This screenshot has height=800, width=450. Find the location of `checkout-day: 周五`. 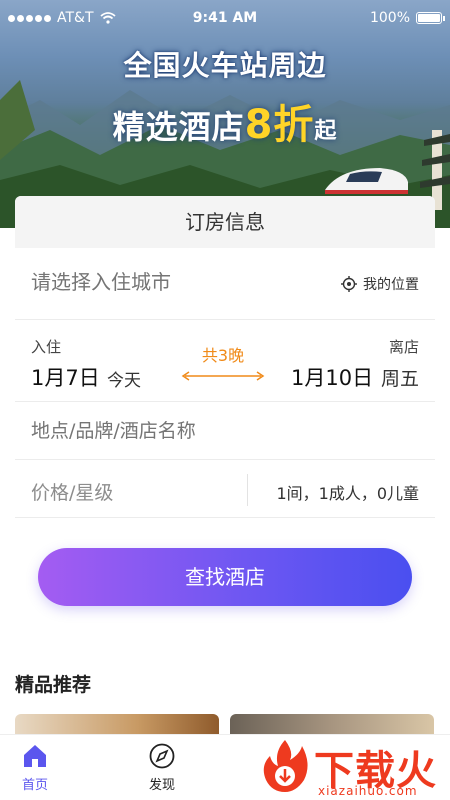

checkout-day: 周五 is located at coordinates (399, 379).